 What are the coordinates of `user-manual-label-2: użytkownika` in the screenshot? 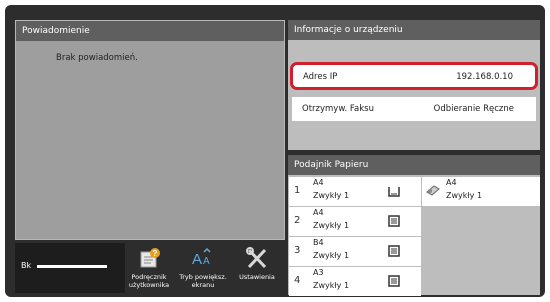 It's located at (149, 285).